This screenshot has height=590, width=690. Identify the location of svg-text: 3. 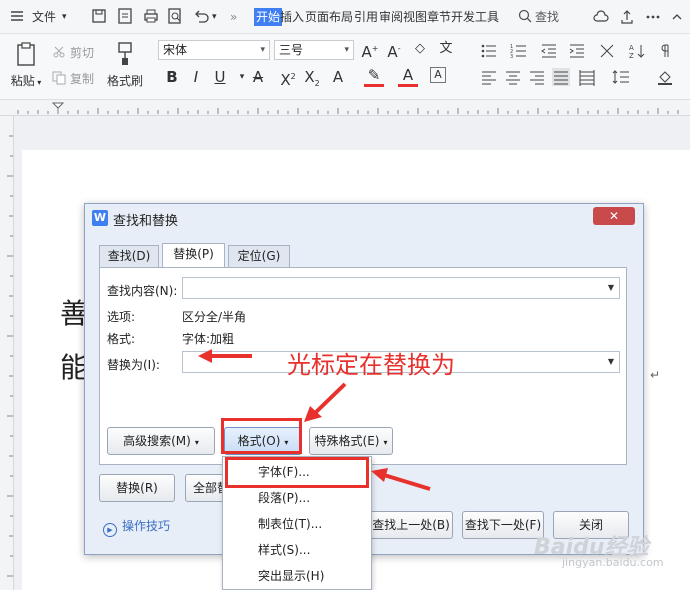
(511, 57).